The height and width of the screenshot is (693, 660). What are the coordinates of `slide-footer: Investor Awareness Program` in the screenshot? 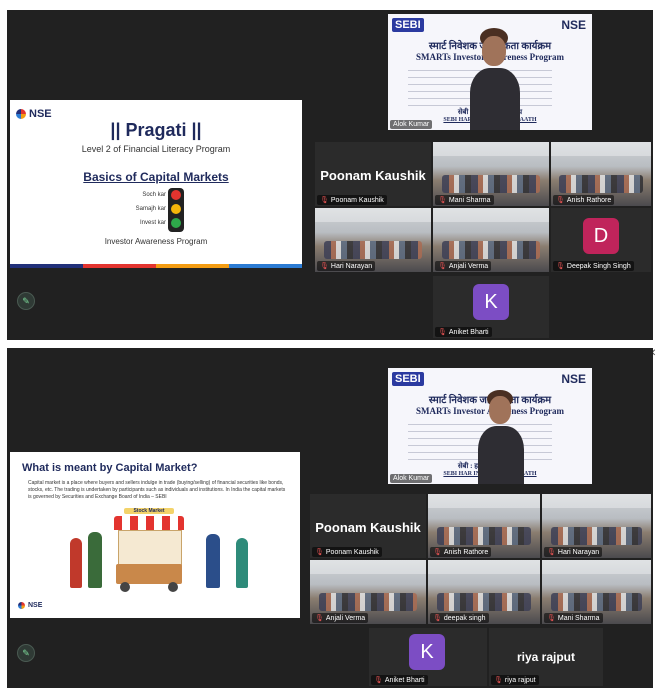 It's located at (156, 241).